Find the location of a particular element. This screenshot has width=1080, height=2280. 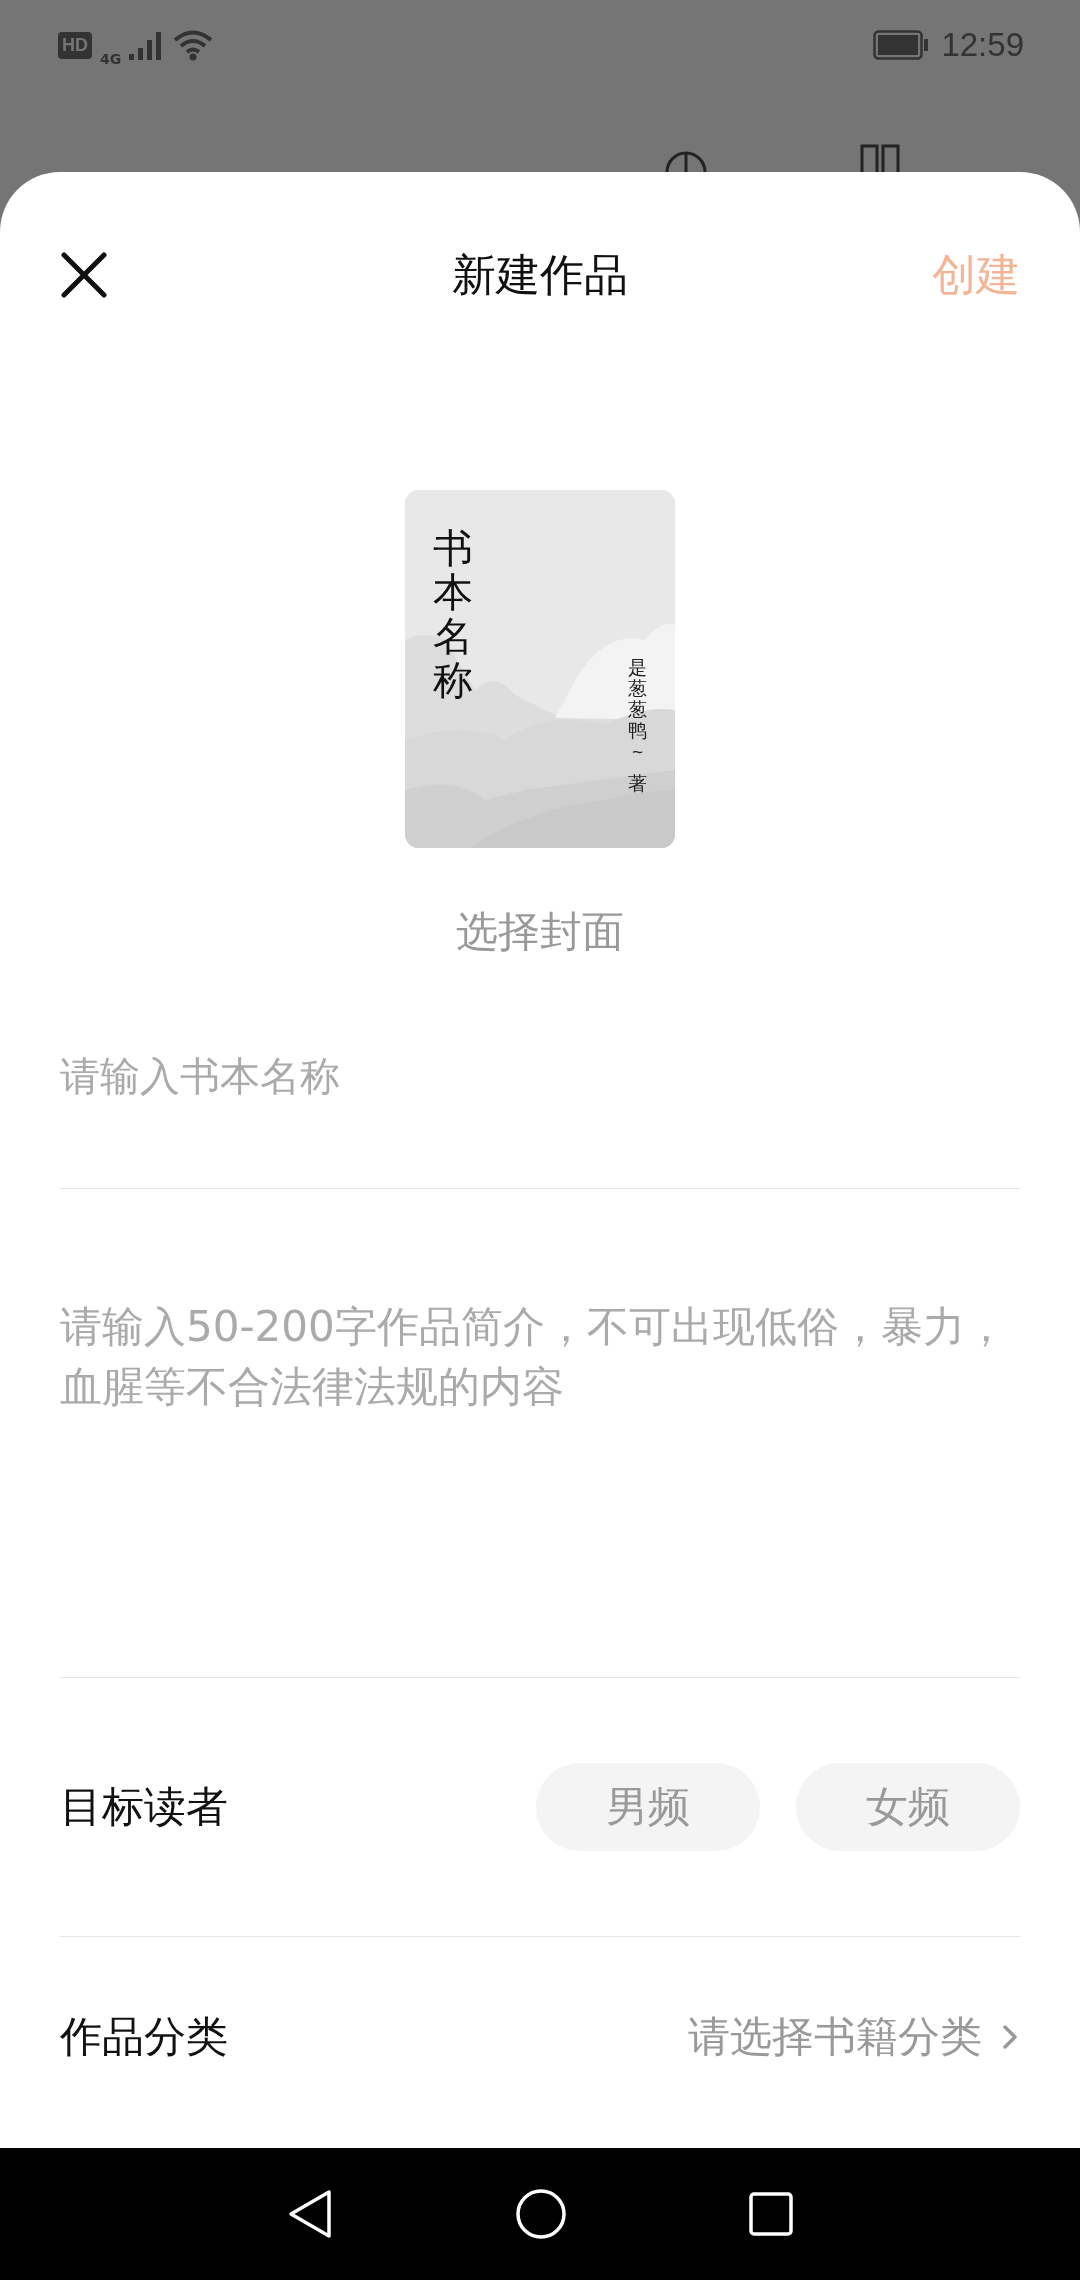

reader-option: 女频 is located at coordinates (908, 1807).